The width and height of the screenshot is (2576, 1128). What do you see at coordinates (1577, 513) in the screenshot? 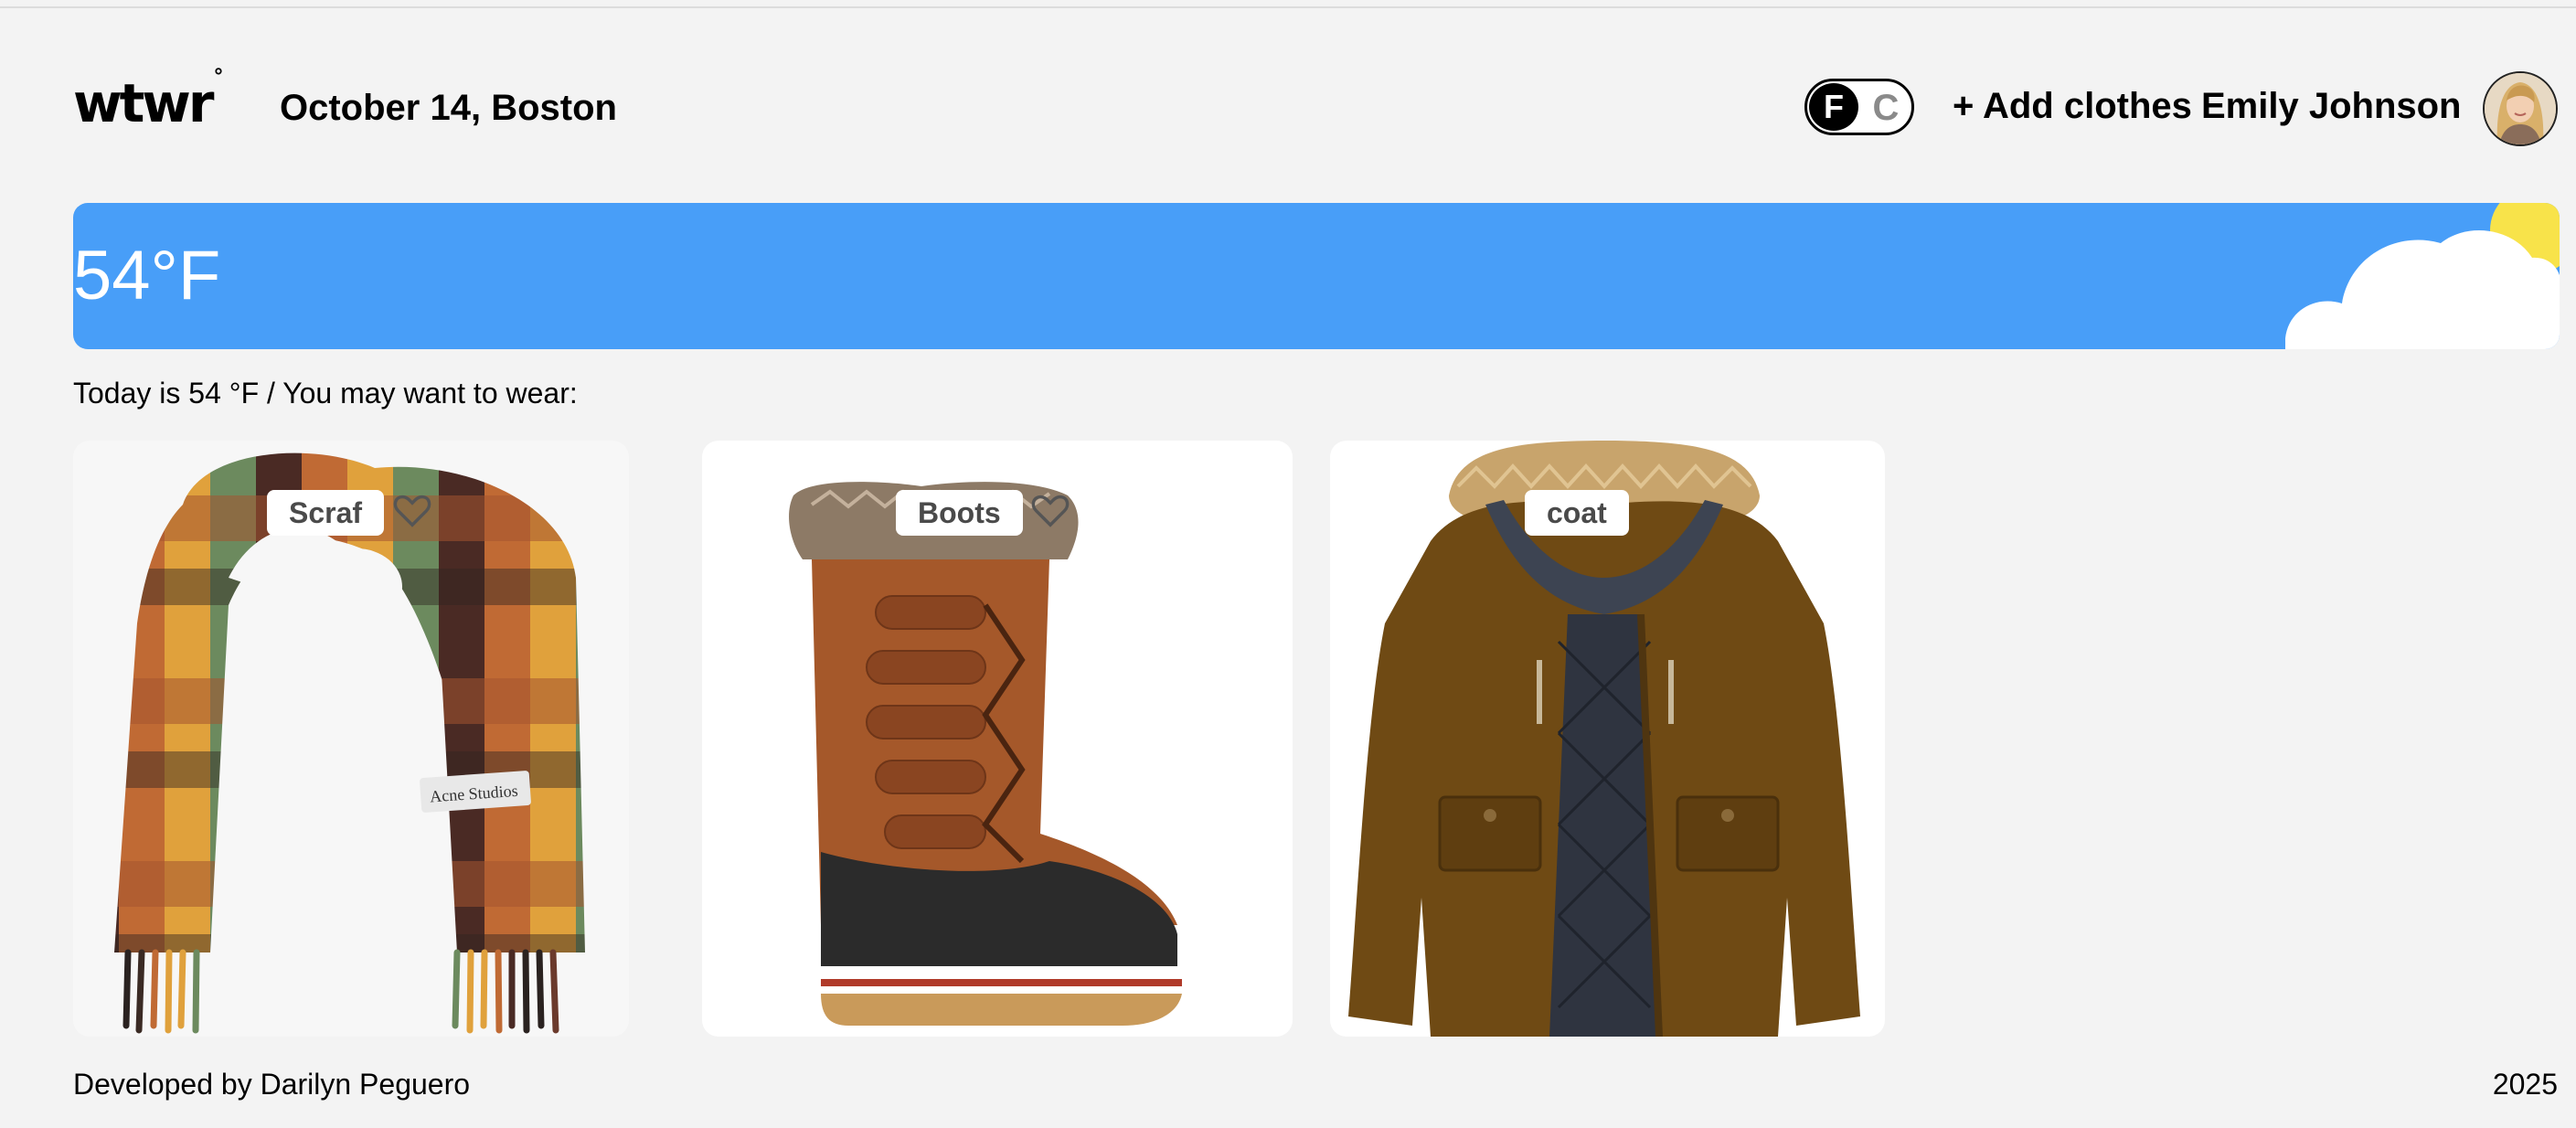
I see `item-name-label: coat` at bounding box center [1577, 513].